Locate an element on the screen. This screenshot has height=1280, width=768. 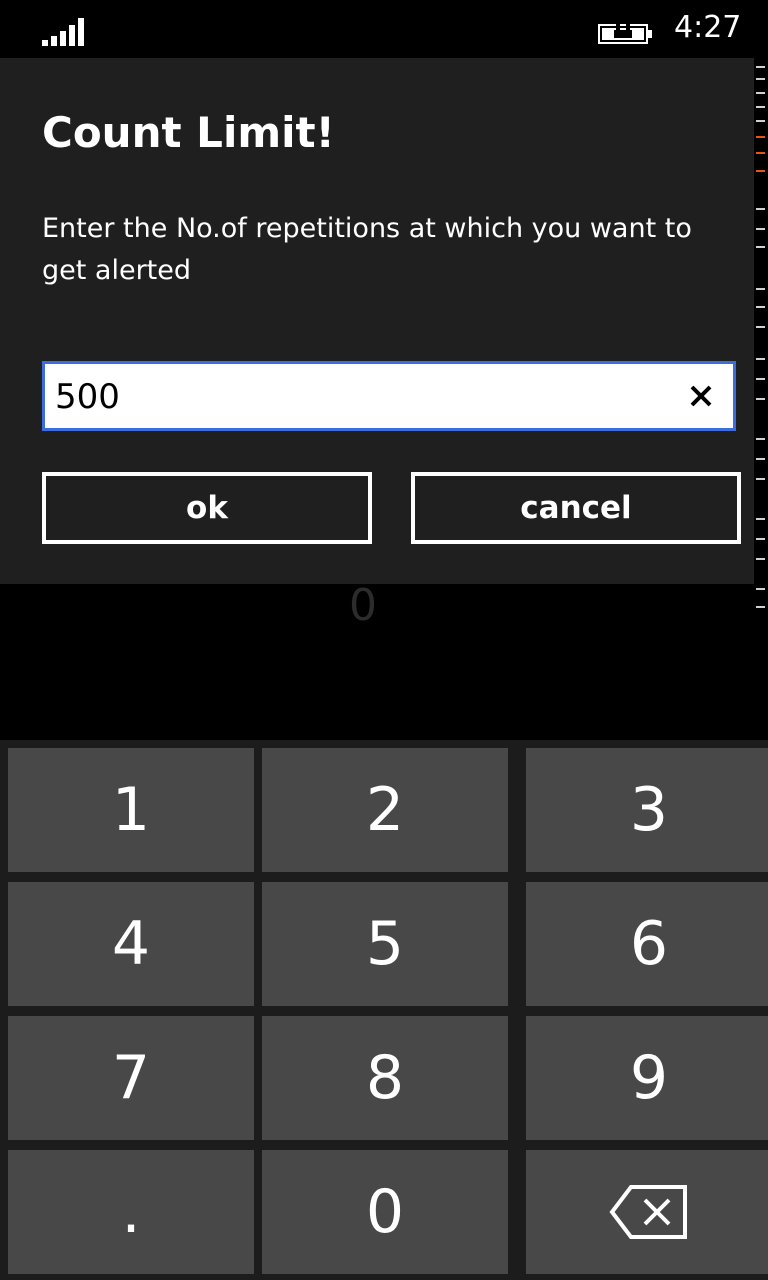
count-limit-input-box is located at coordinates (389, 396).